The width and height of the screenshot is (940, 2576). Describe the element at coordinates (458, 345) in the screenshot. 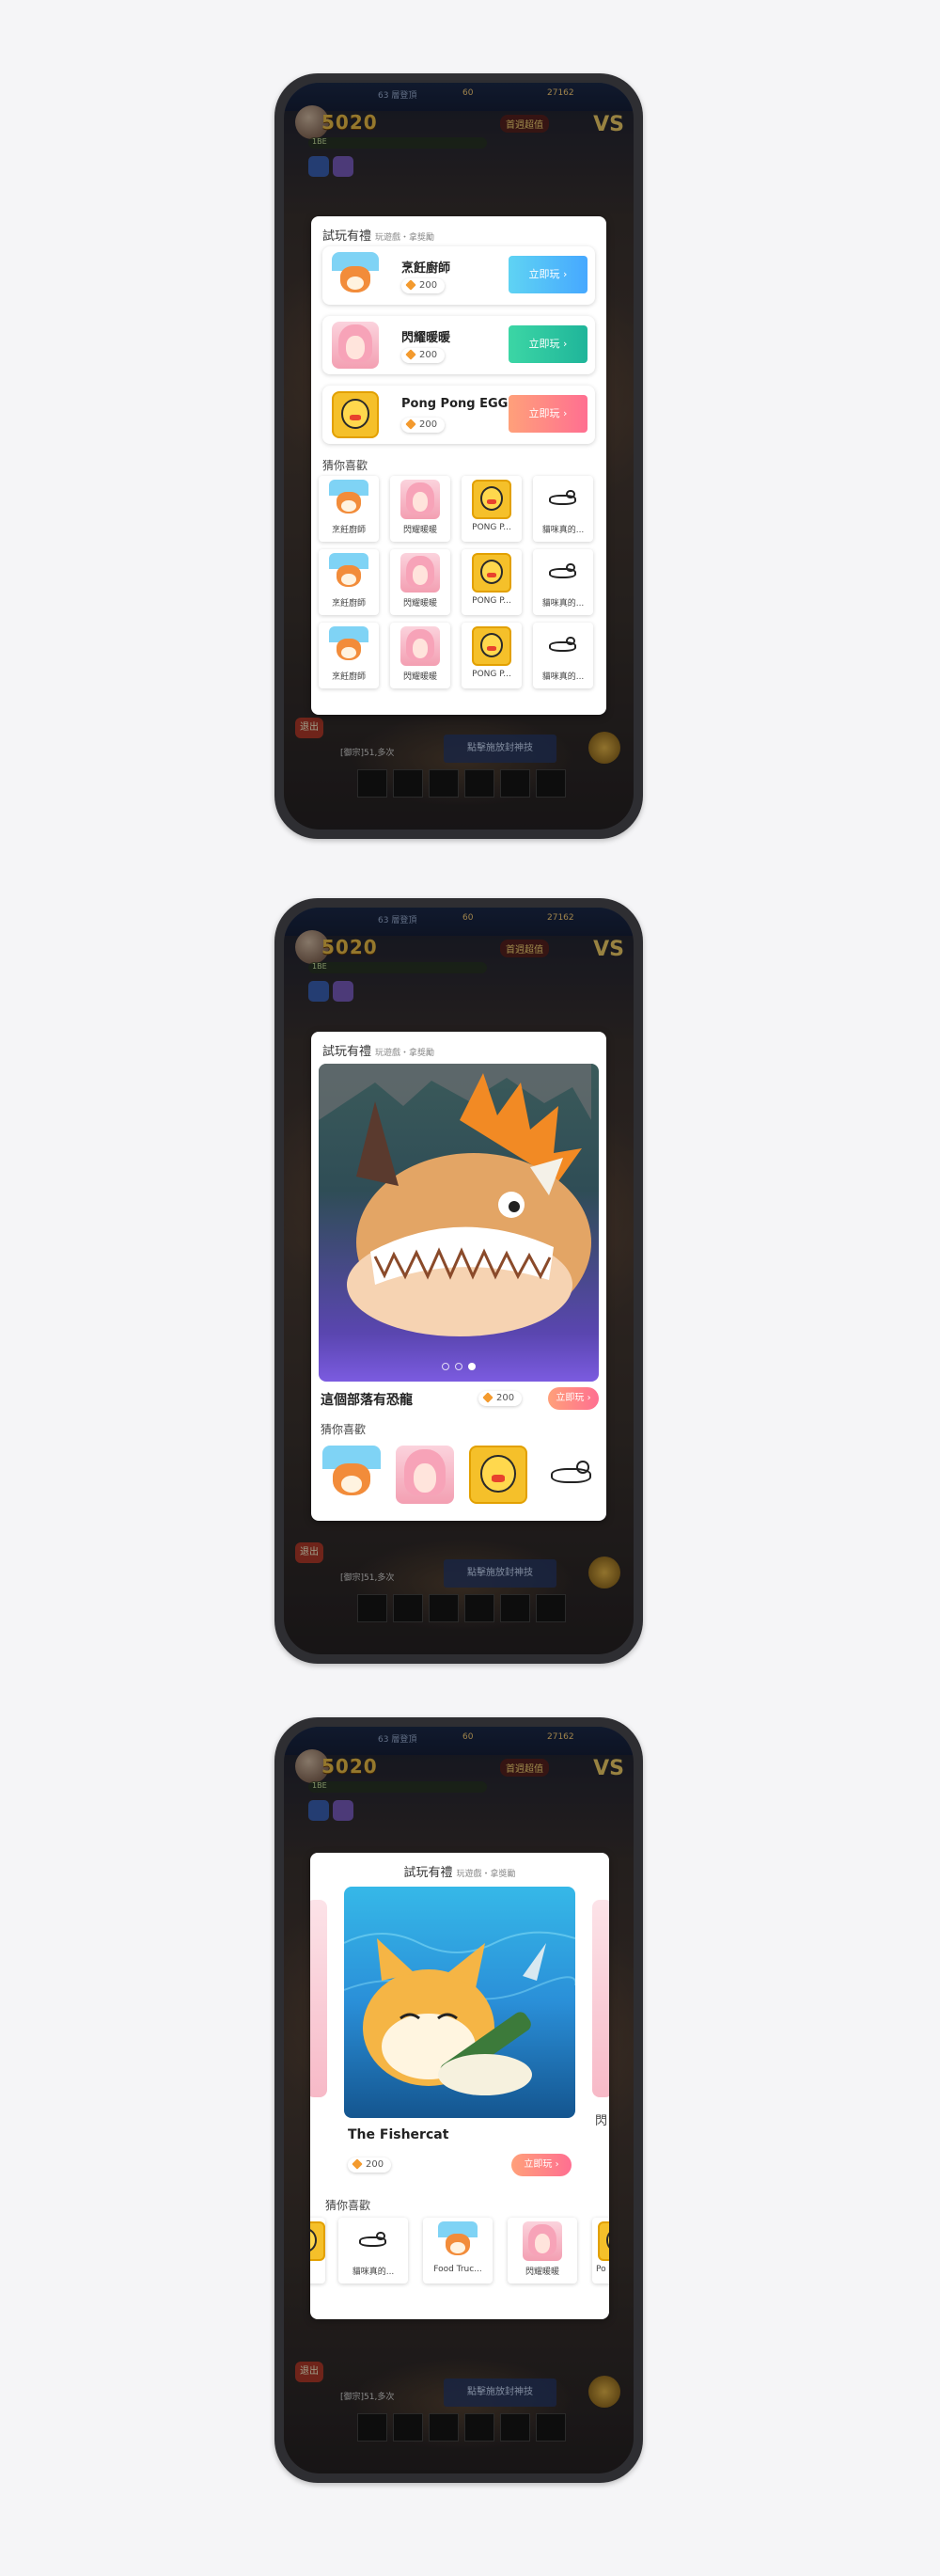

I see `offer-row: 閃耀暖暖 200 立即玩 ›` at that location.